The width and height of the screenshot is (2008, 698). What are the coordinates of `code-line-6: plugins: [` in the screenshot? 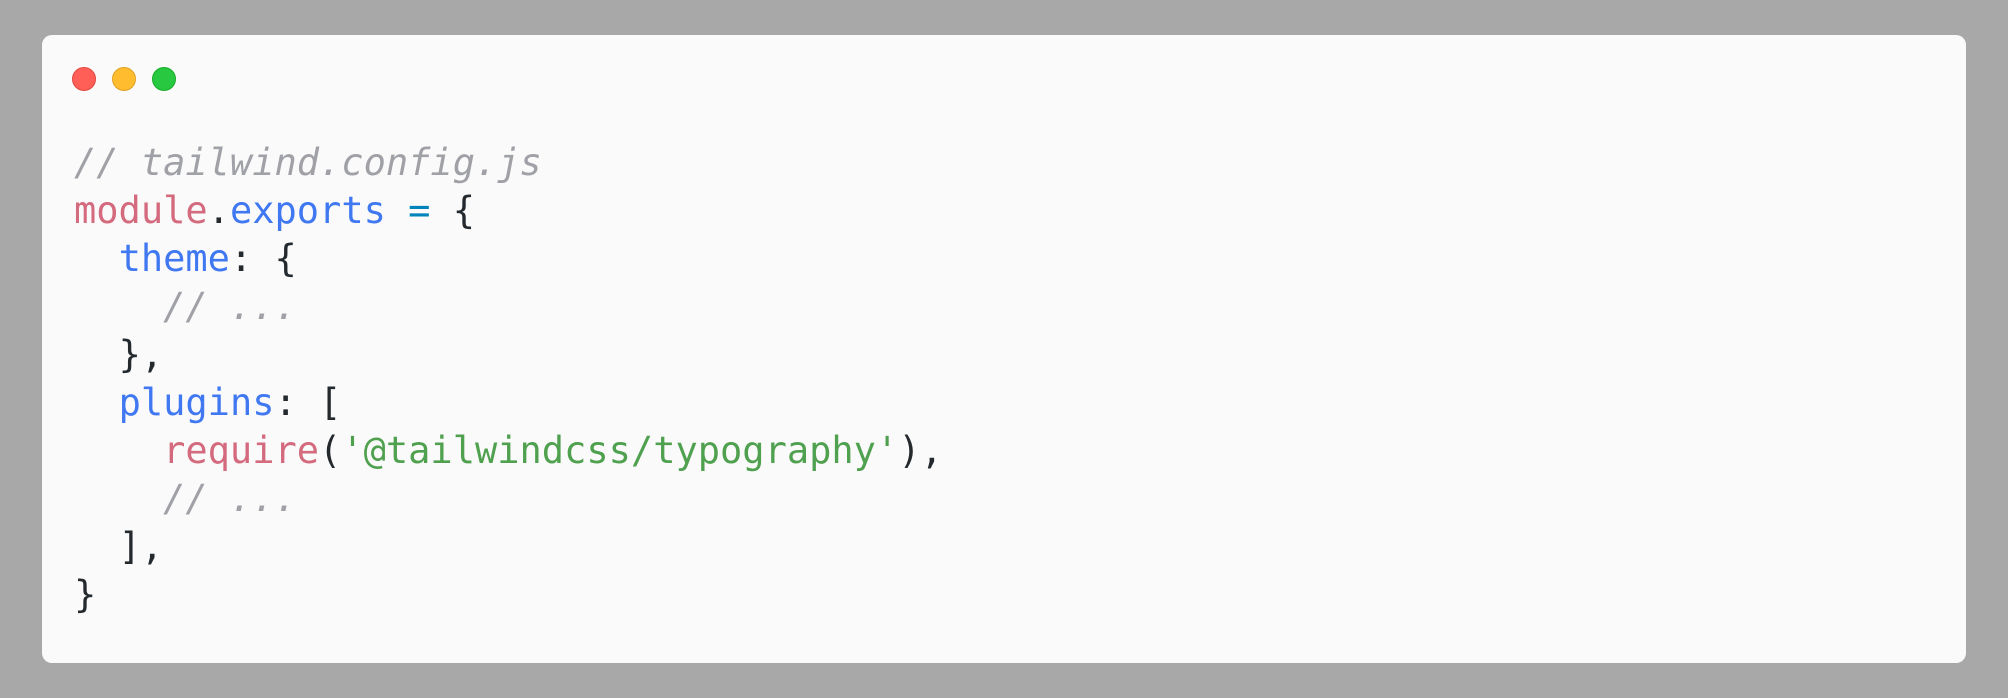 It's located at (508, 403).